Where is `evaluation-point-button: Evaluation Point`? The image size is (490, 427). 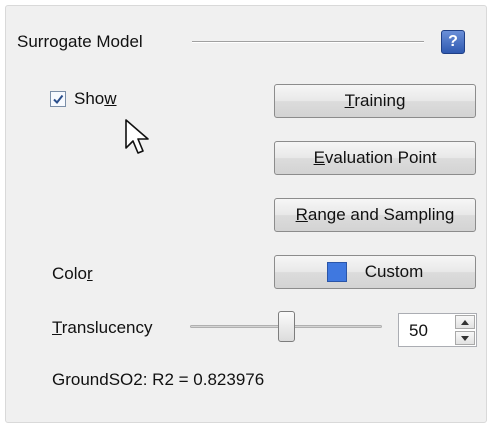
evaluation-point-button: Evaluation Point is located at coordinates (375, 158).